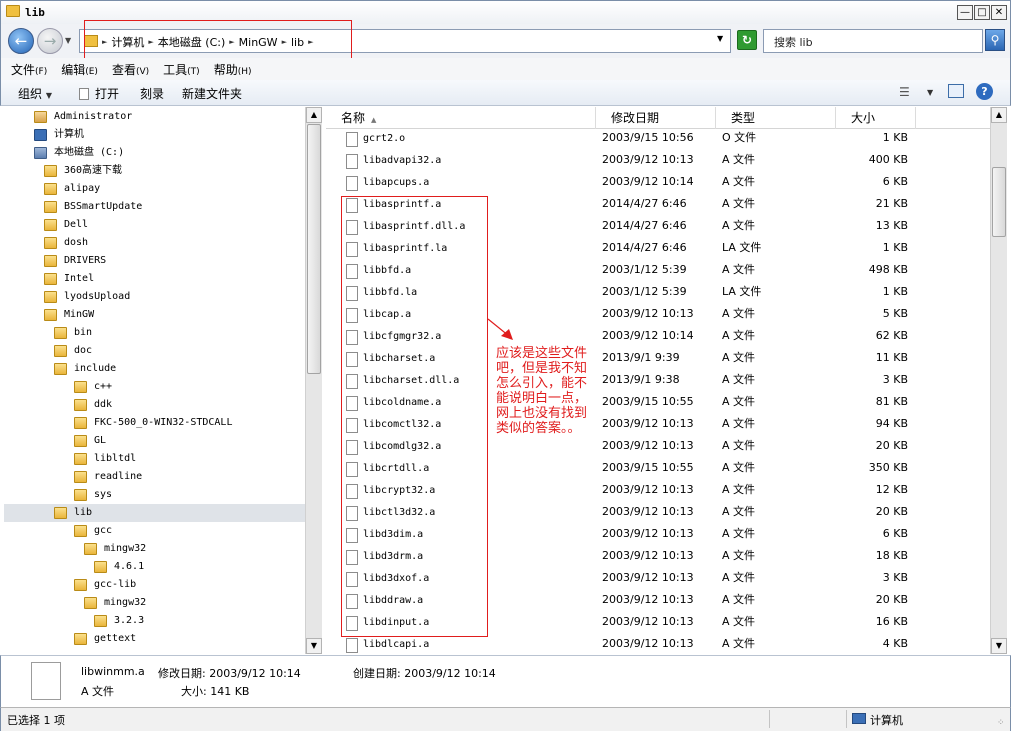  What do you see at coordinates (155, 171) in the screenshot?
I see `tree-item: 360高速下载` at bounding box center [155, 171].